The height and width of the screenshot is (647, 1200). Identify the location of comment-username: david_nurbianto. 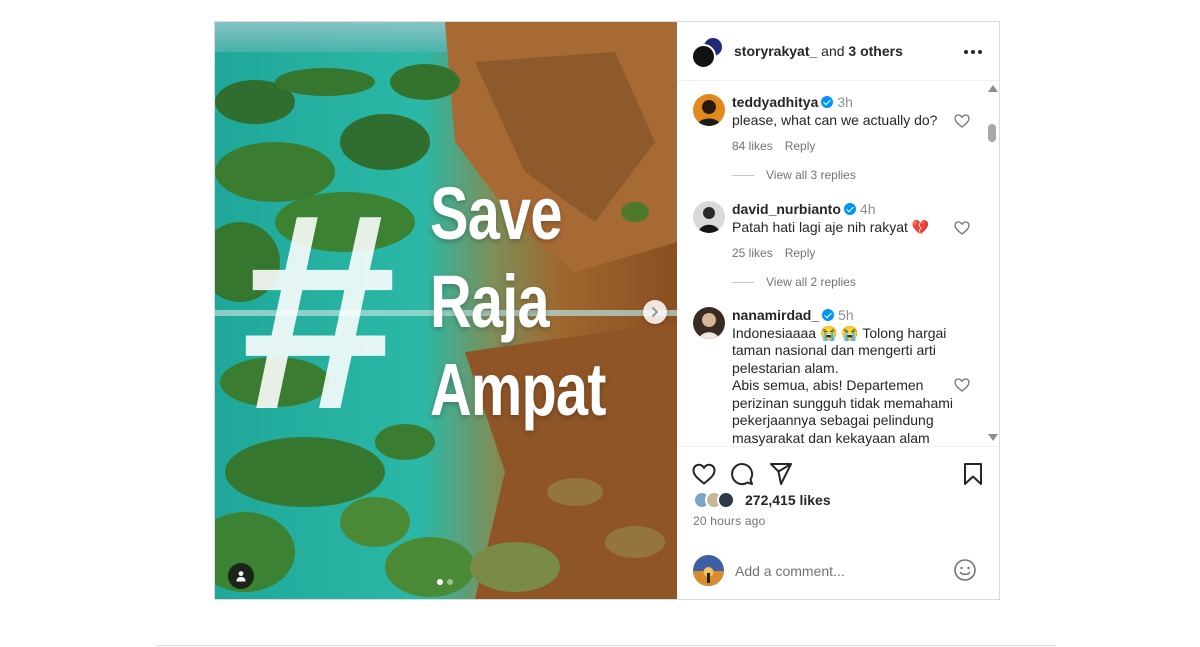
(786, 209).